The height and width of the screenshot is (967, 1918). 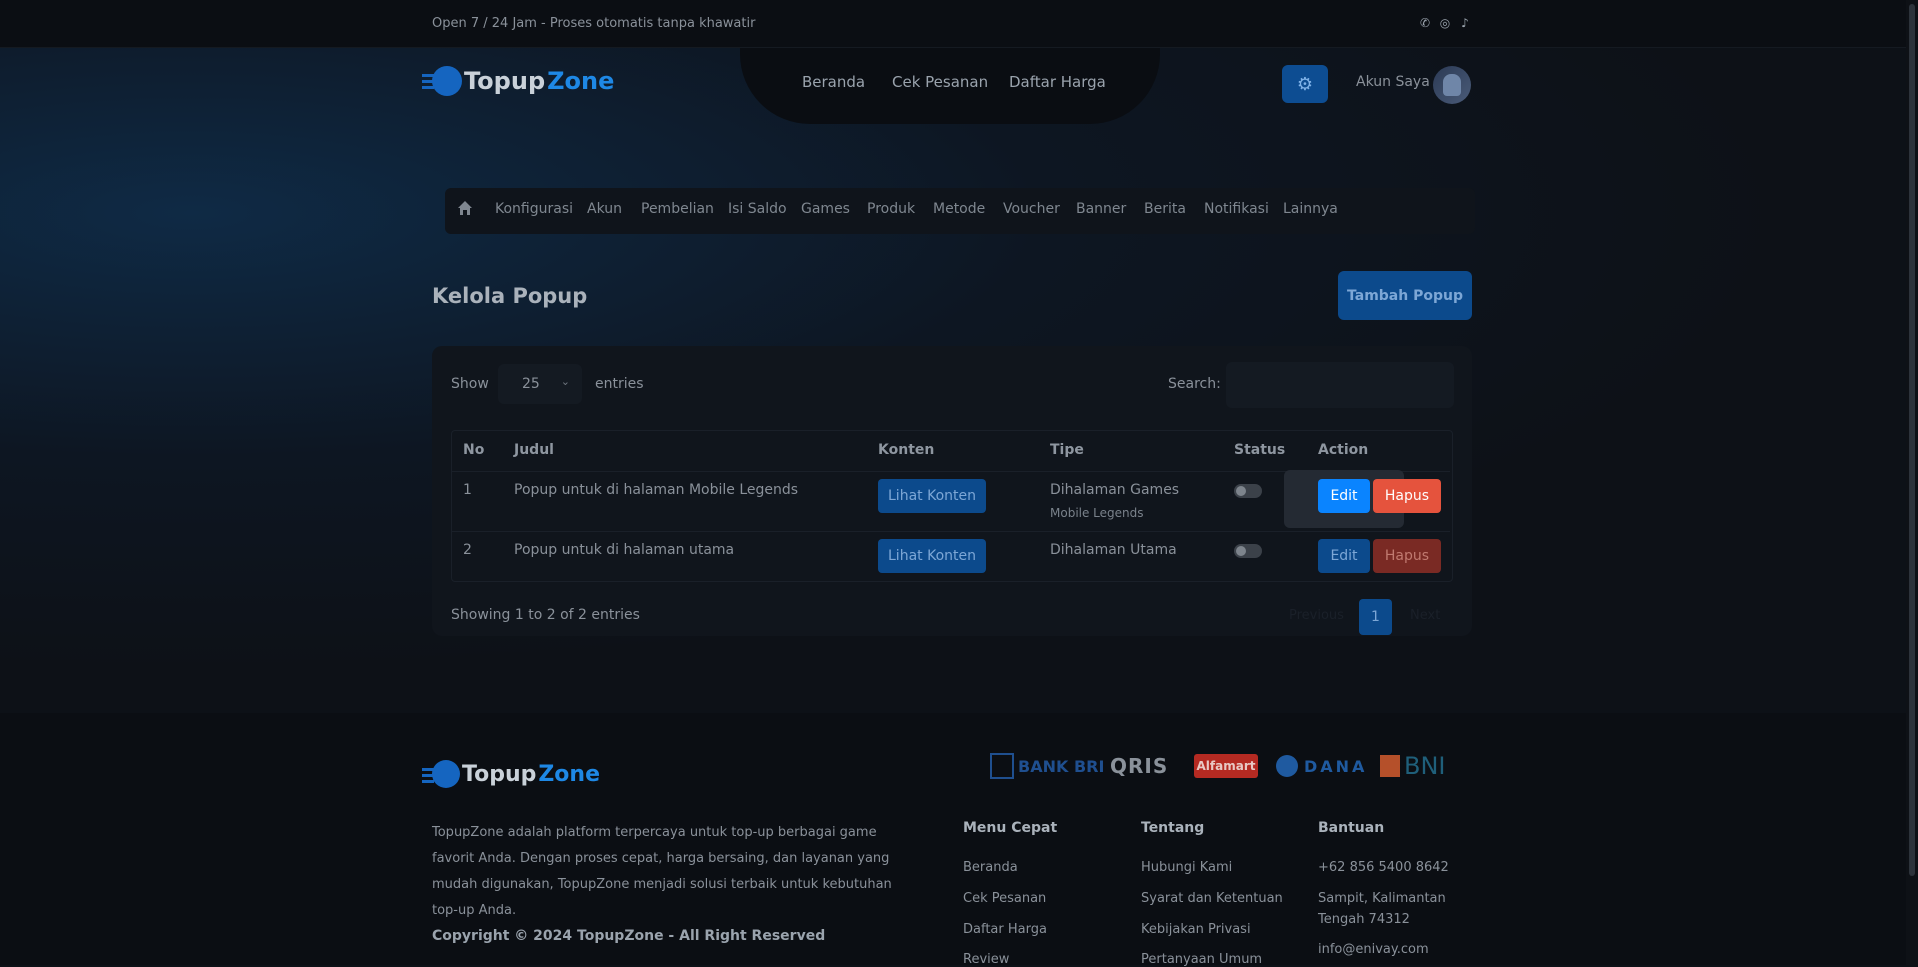 I want to click on avatar, so click(x=1452, y=85).